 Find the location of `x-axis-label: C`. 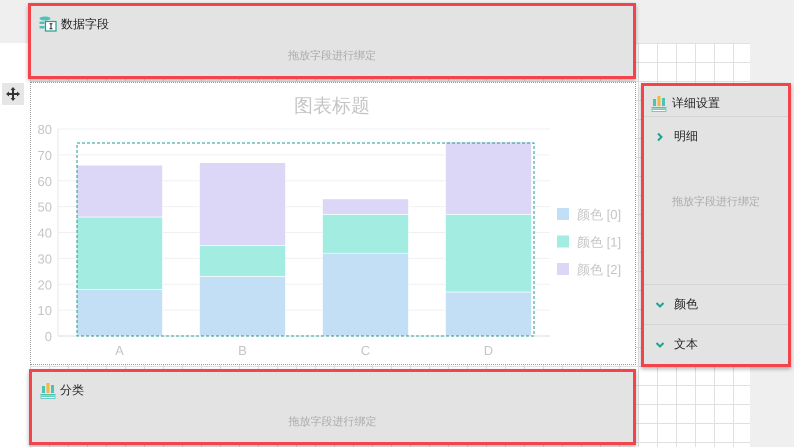

x-axis-label: C is located at coordinates (365, 350).